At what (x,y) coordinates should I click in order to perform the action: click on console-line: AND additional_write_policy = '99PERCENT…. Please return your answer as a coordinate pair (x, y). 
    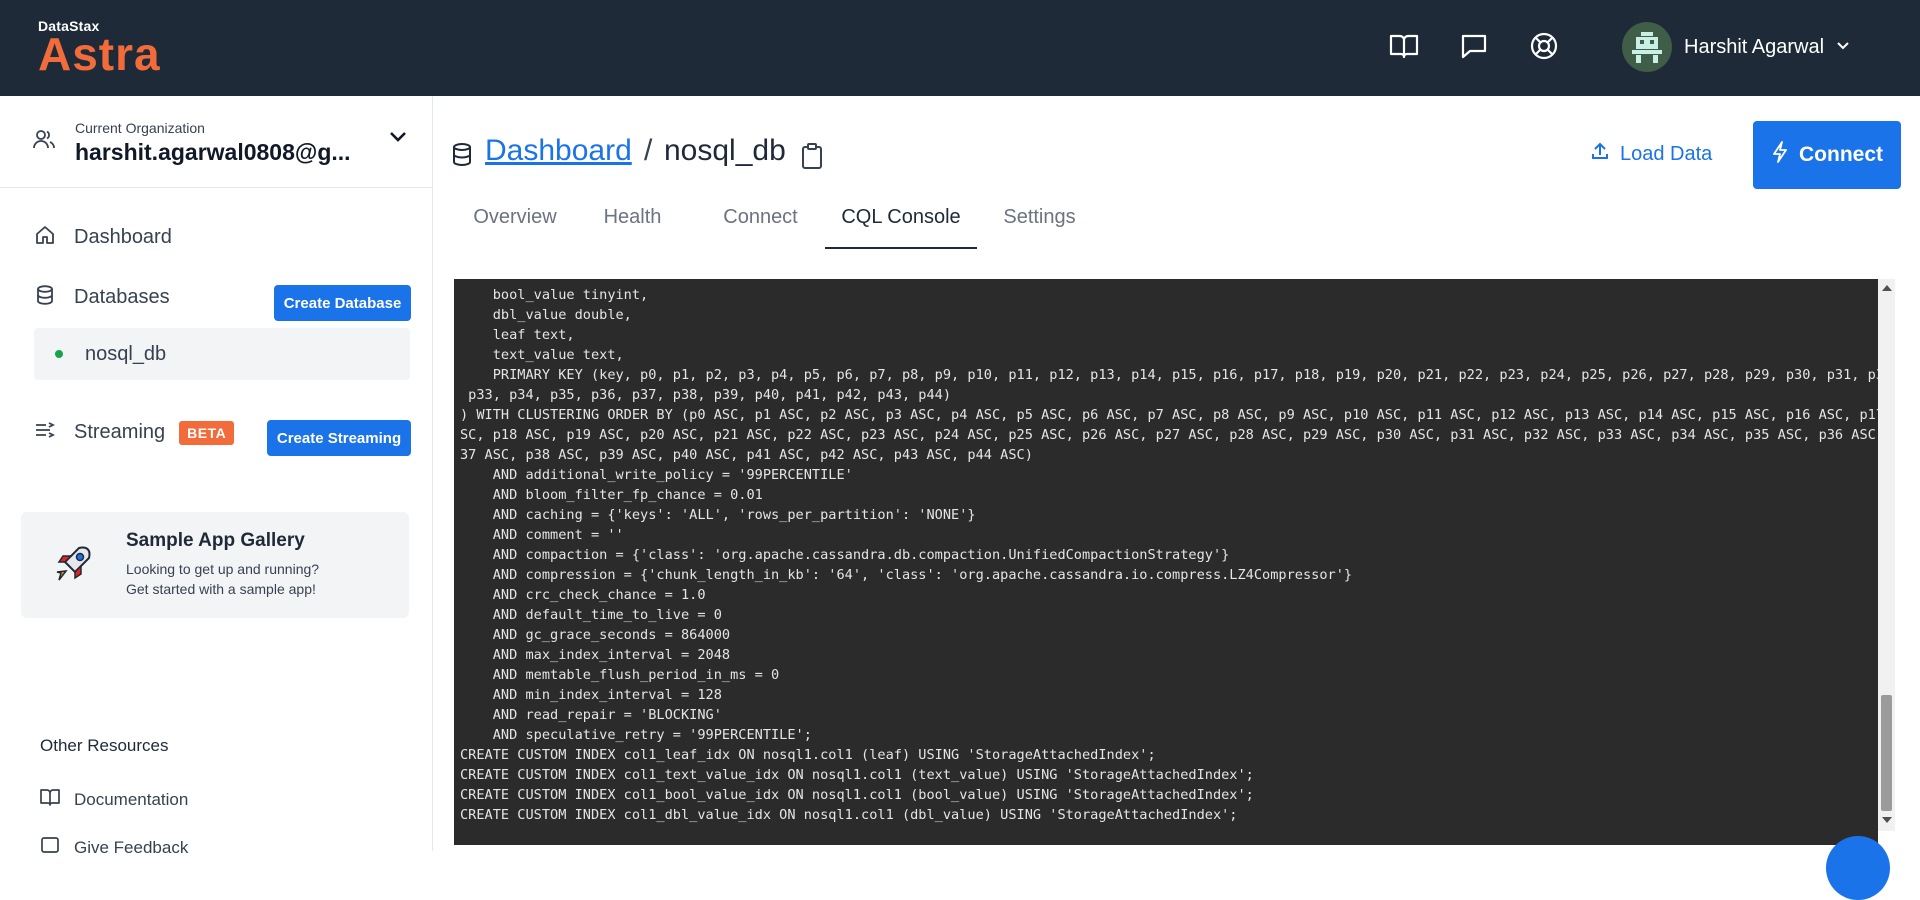
    Looking at the image, I should click on (656, 475).